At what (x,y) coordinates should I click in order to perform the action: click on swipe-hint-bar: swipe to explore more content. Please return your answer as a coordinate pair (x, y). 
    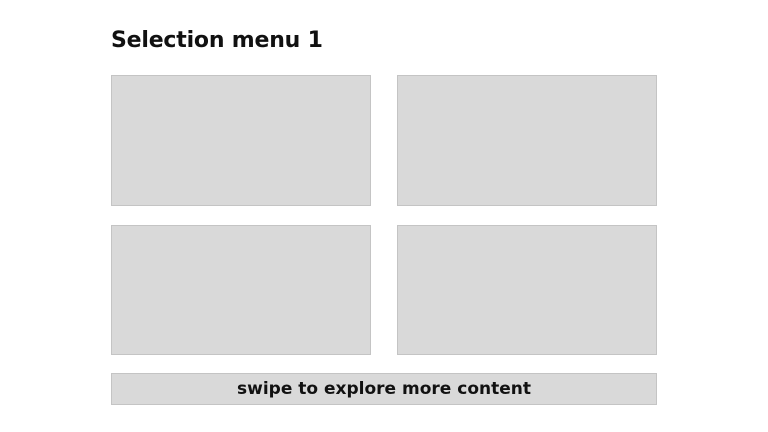
    Looking at the image, I should click on (384, 389).